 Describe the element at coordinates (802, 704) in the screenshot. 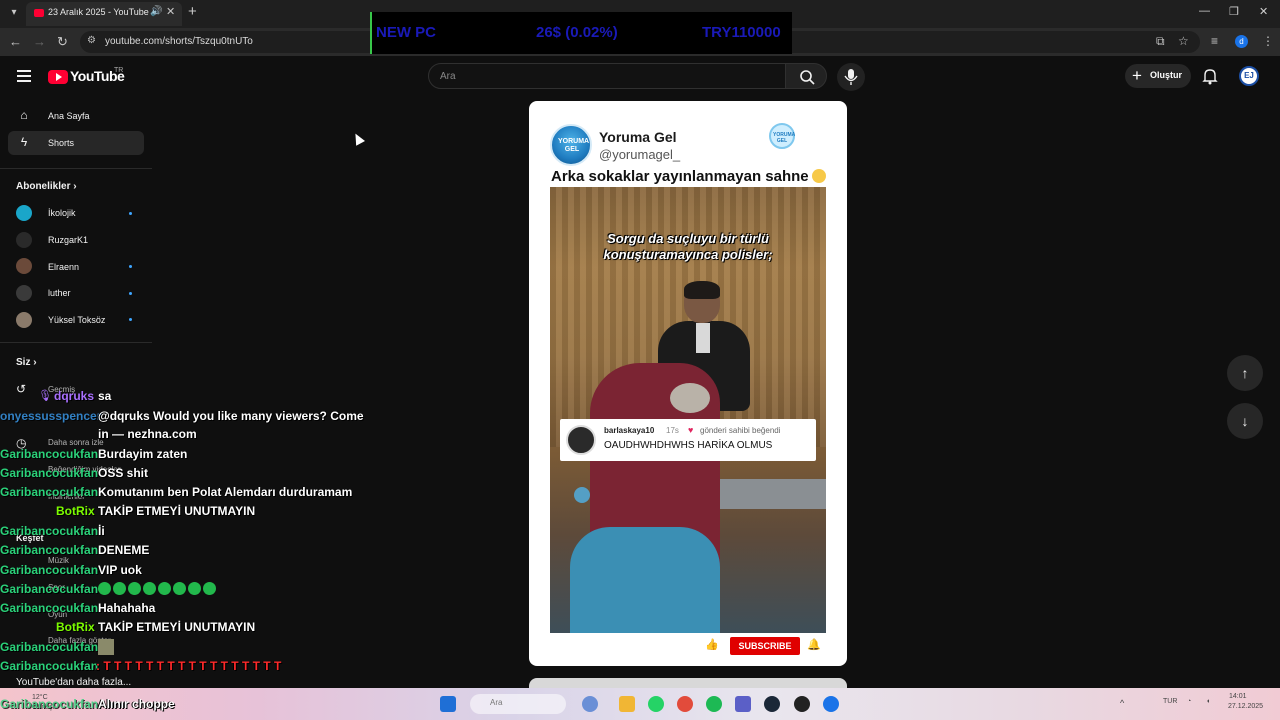

I see `obs-icon` at that location.